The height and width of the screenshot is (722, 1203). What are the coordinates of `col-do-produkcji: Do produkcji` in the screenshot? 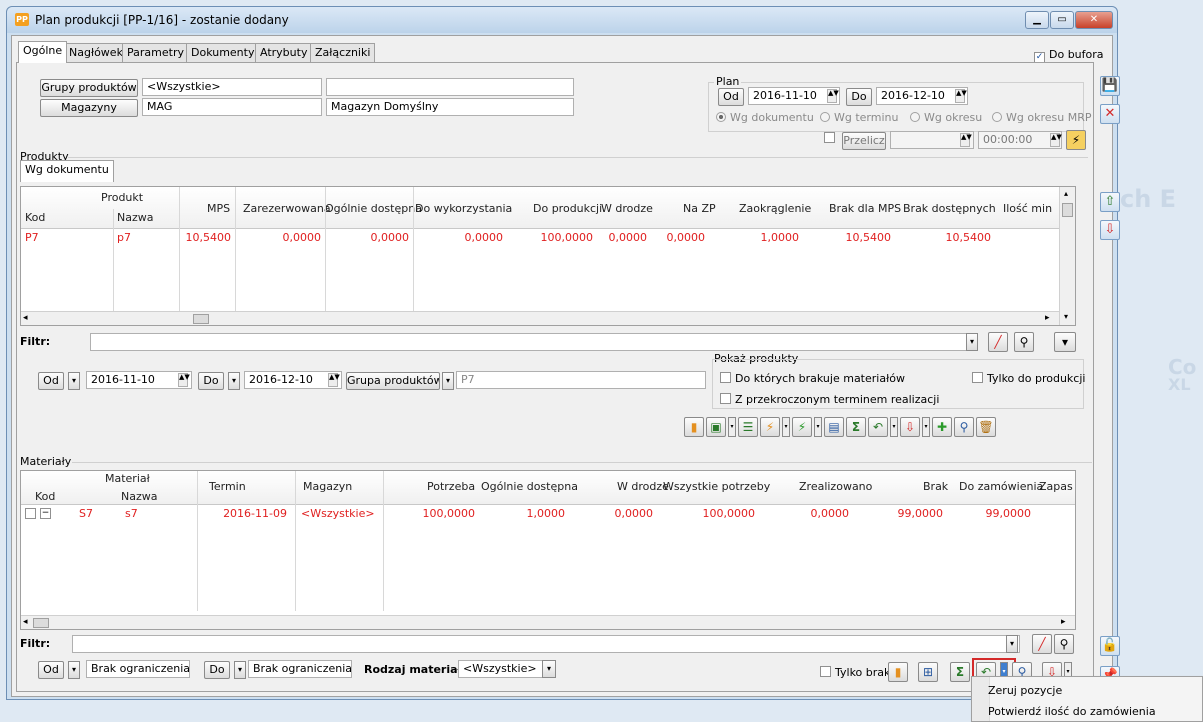 It's located at (567, 208).